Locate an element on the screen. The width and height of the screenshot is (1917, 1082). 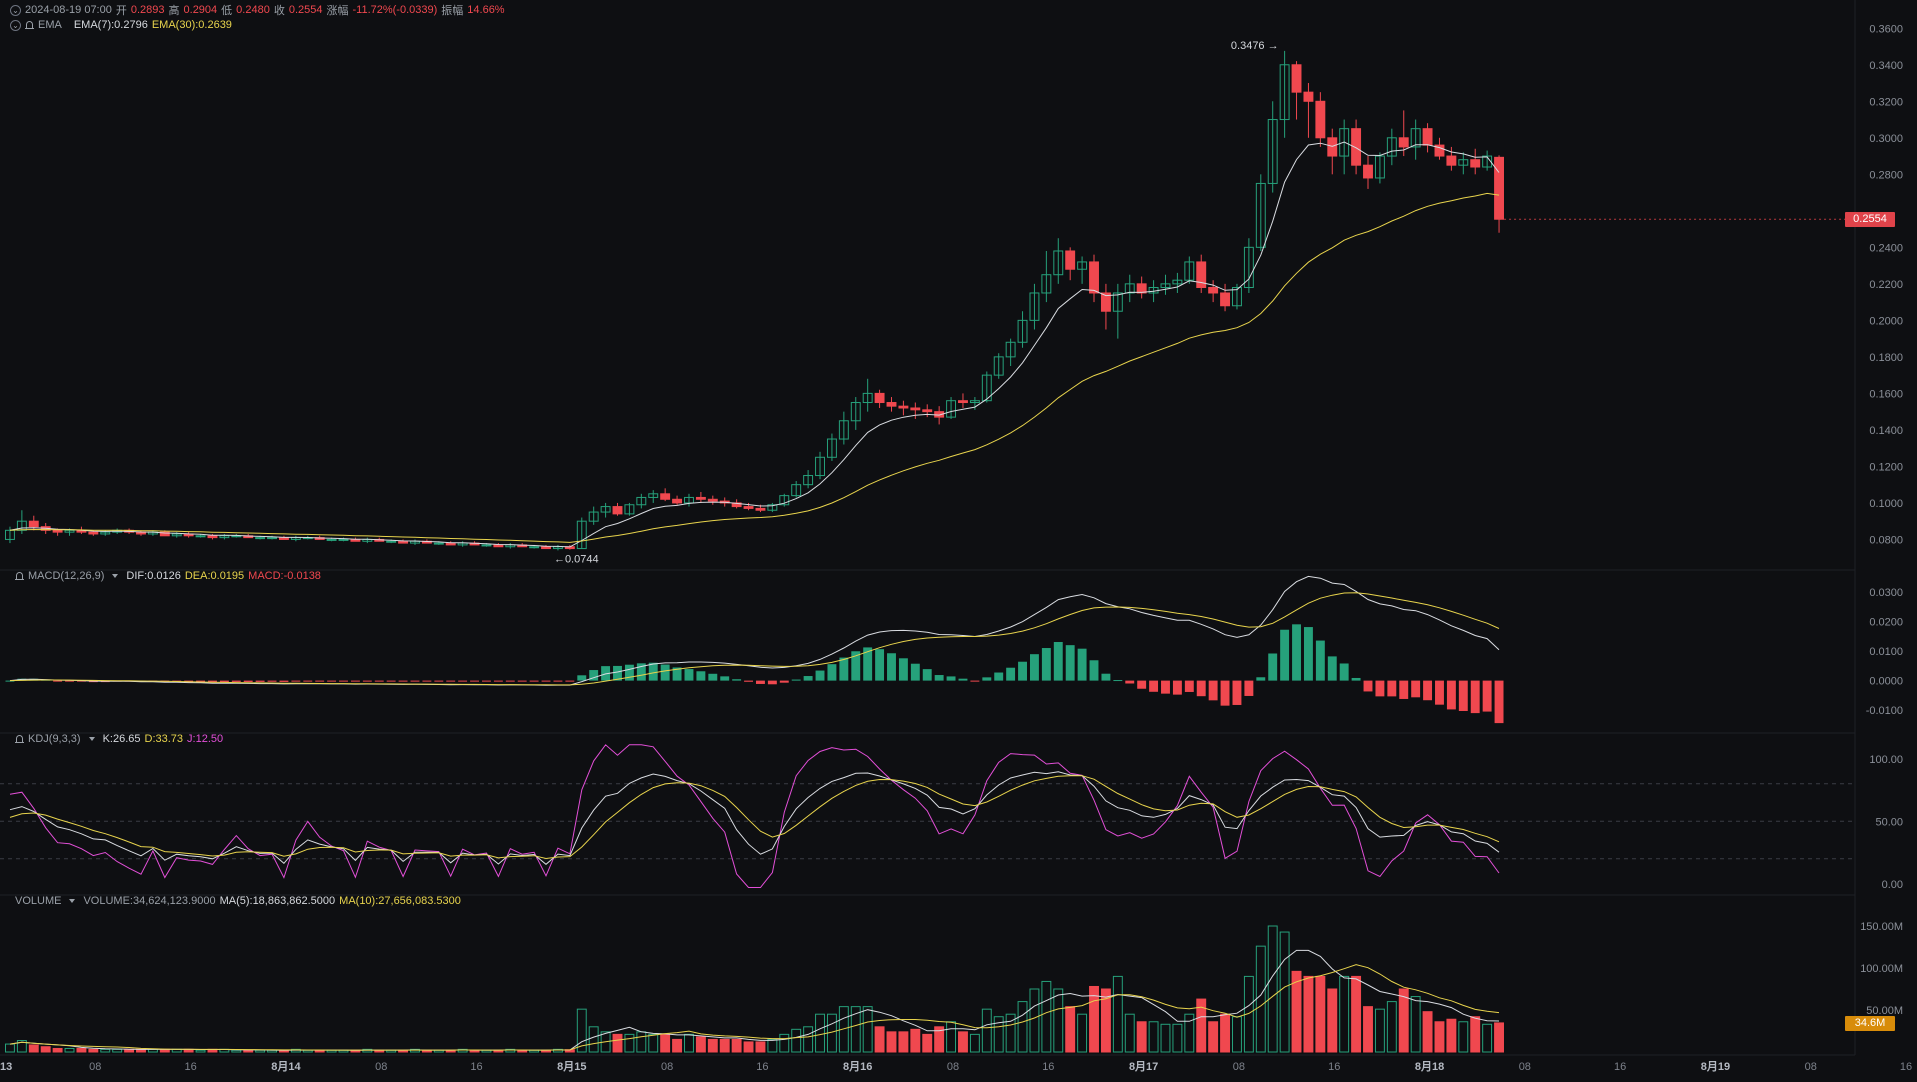
macd-tick-label: -0.0100 is located at coordinates (1884, 711).